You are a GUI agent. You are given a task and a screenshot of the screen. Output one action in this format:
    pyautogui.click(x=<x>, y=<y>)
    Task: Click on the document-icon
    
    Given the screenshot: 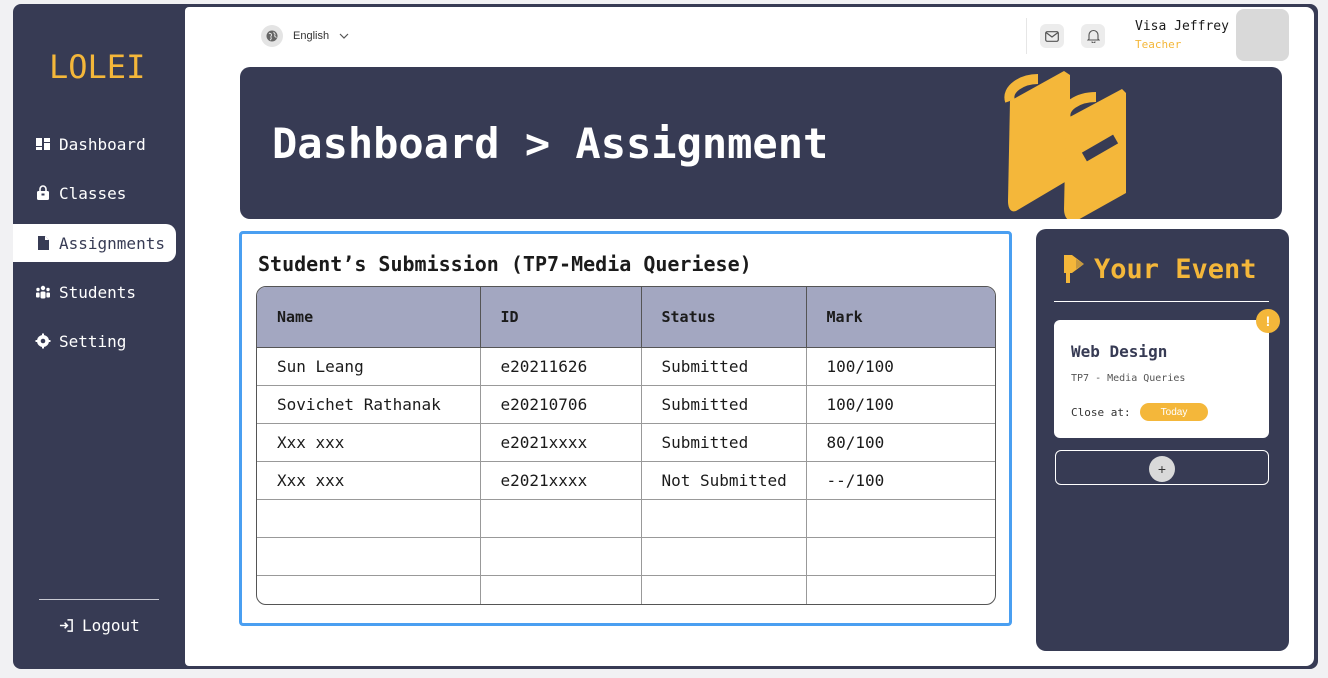 What is the action you would take?
    pyautogui.click(x=43, y=243)
    